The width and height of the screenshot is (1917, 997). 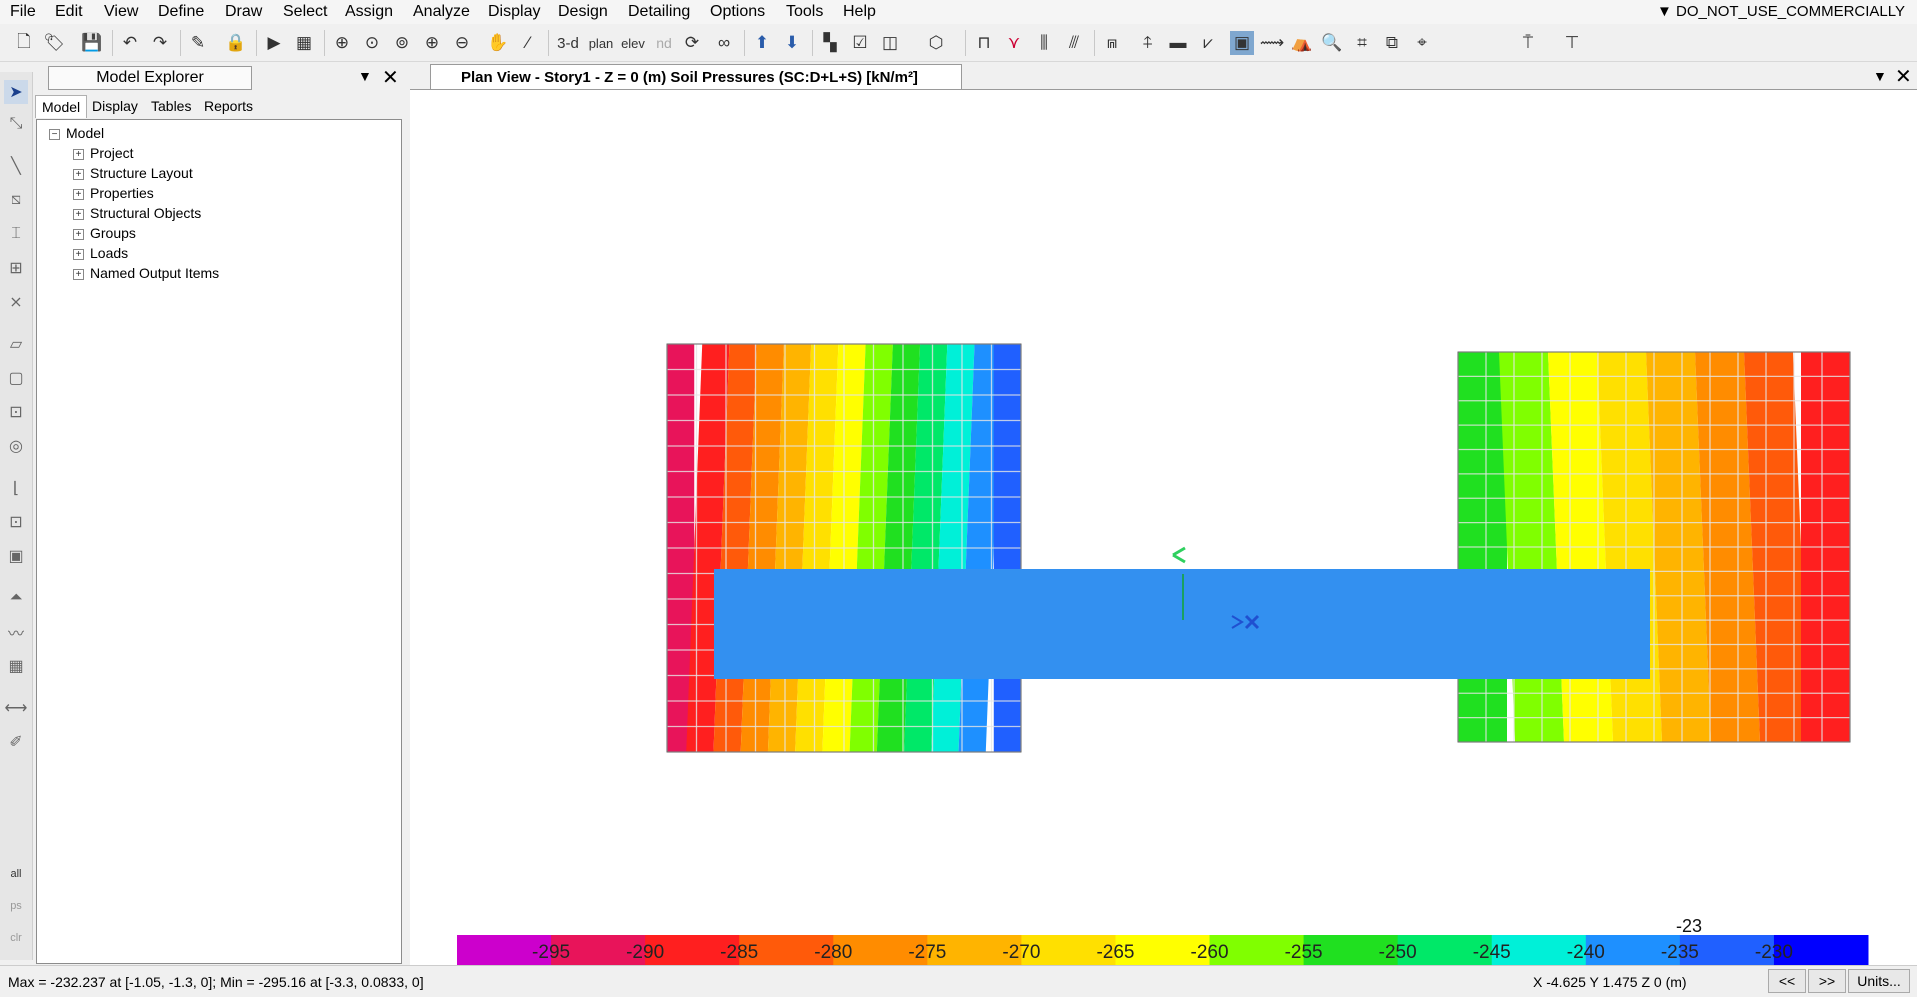 What do you see at coordinates (100, 253) in the screenshot?
I see `tree-item-loads: + Loads` at bounding box center [100, 253].